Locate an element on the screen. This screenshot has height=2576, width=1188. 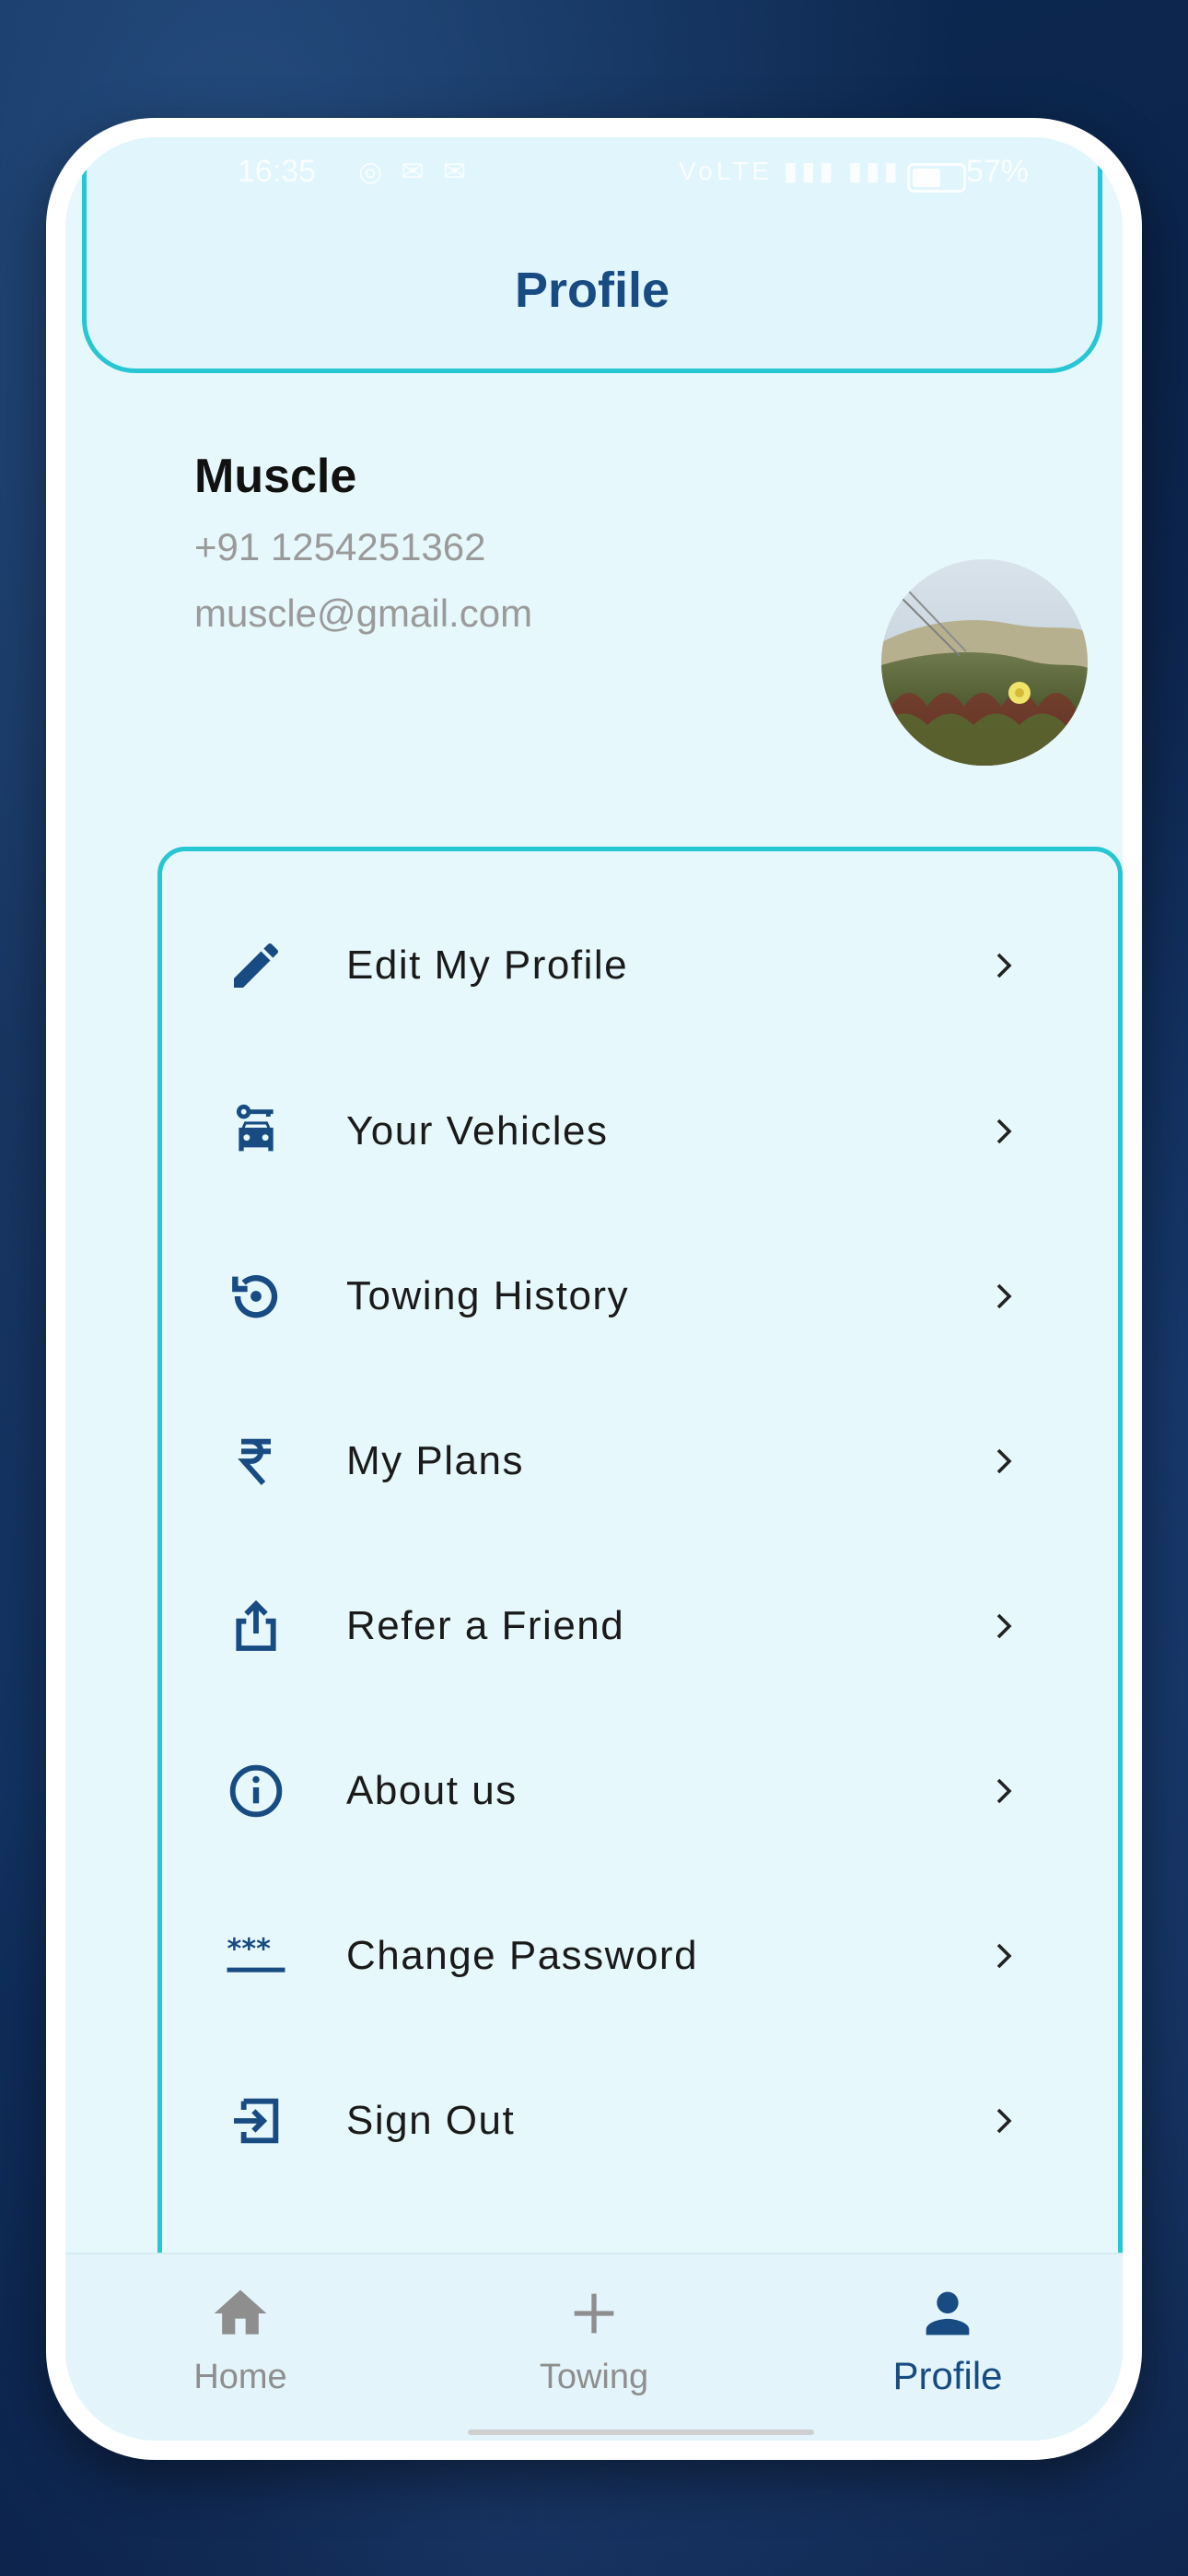
menu-item-label: Change Password is located at coordinates (522, 1956).